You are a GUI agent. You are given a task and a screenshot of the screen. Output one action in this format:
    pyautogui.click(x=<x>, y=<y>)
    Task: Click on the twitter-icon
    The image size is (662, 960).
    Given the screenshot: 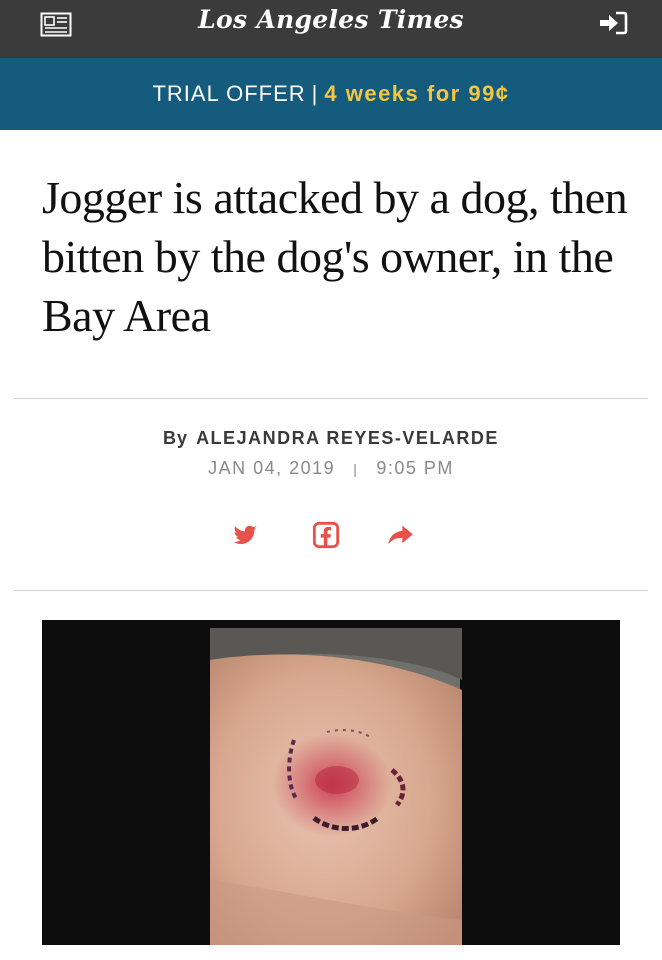 What is the action you would take?
    pyautogui.click(x=245, y=535)
    